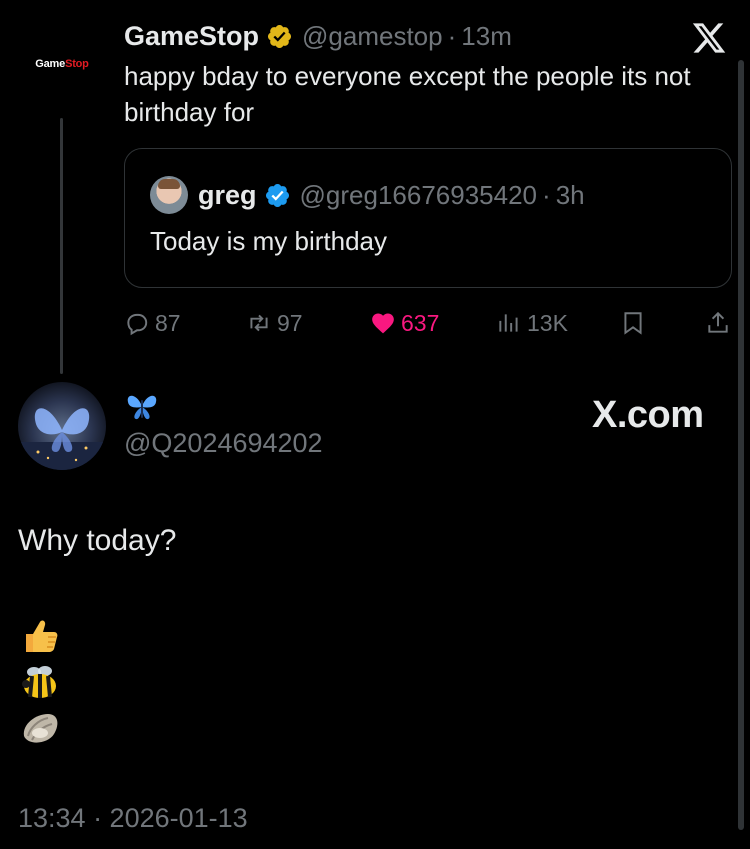  What do you see at coordinates (419, 195) in the screenshot?
I see `quoted-handle: @greg16676935420` at bounding box center [419, 195].